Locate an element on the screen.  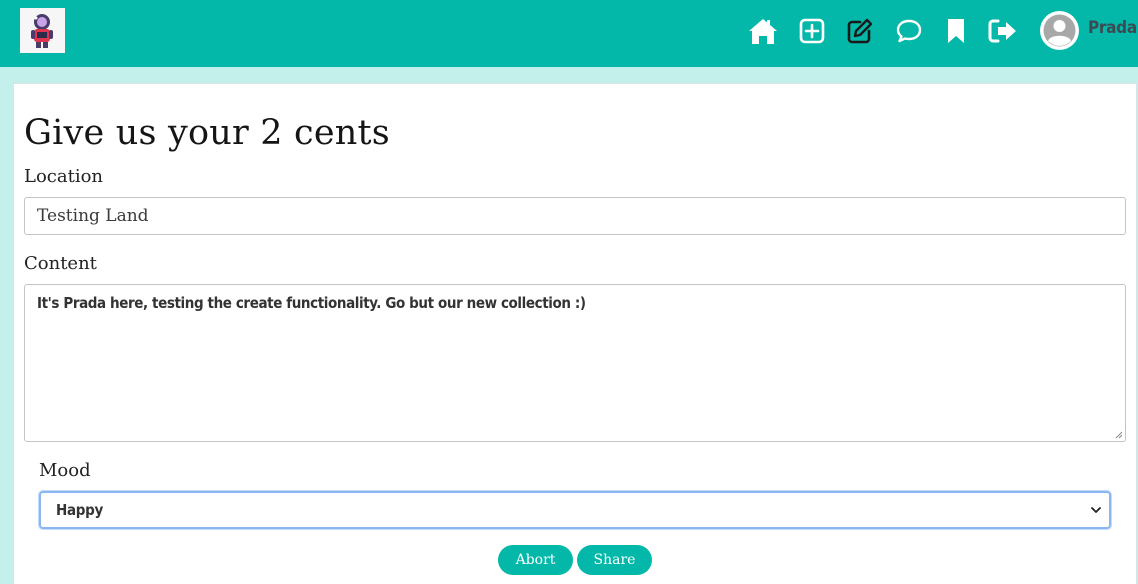
edit-icon is located at coordinates (860, 31).